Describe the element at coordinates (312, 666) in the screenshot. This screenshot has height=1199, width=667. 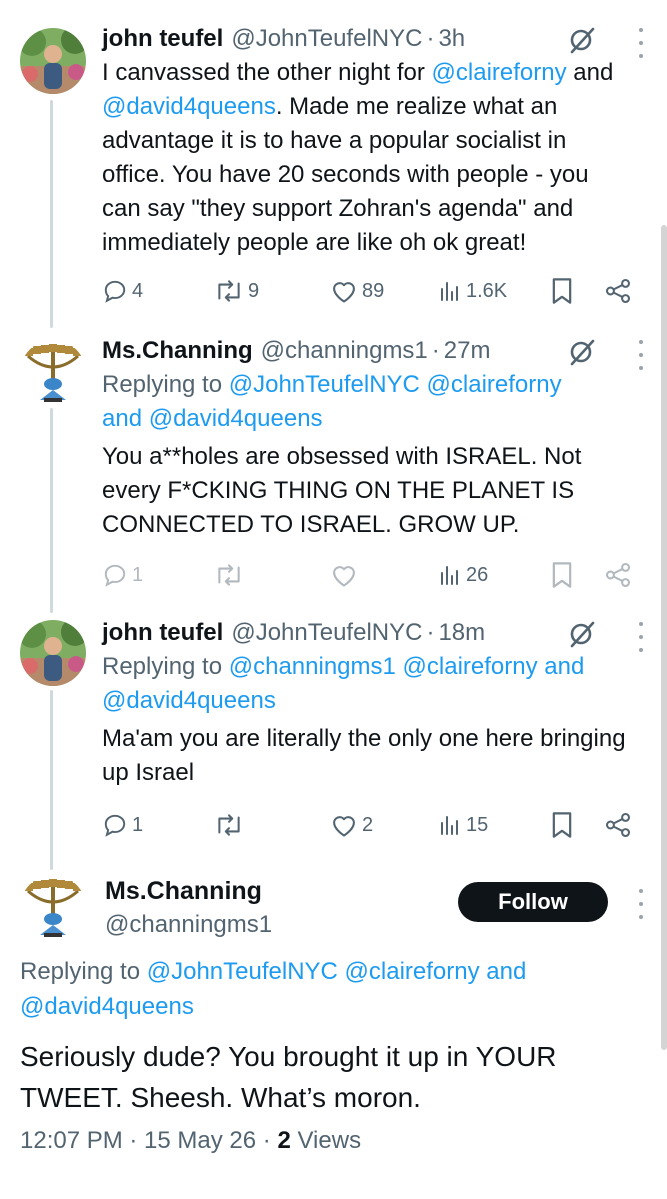
I see `mention-link: @channingms1` at that location.